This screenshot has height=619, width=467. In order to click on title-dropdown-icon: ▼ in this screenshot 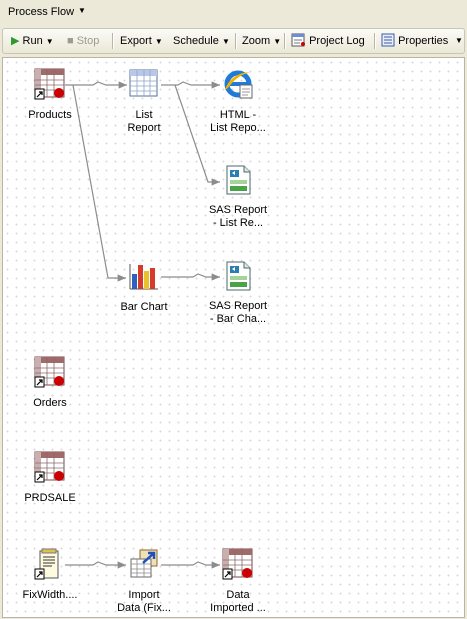, I will do `click(82, 10)`.